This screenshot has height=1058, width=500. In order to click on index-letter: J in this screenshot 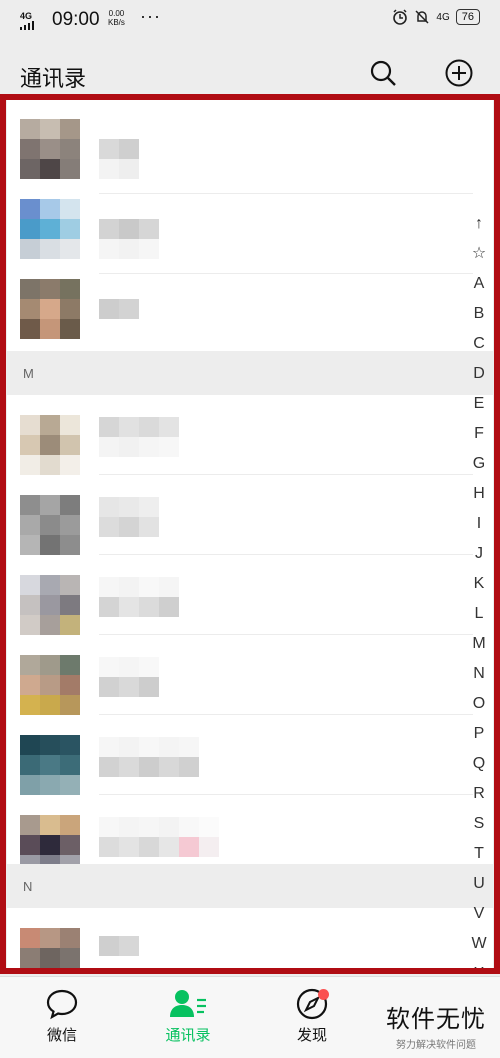, I will do `click(479, 554)`.